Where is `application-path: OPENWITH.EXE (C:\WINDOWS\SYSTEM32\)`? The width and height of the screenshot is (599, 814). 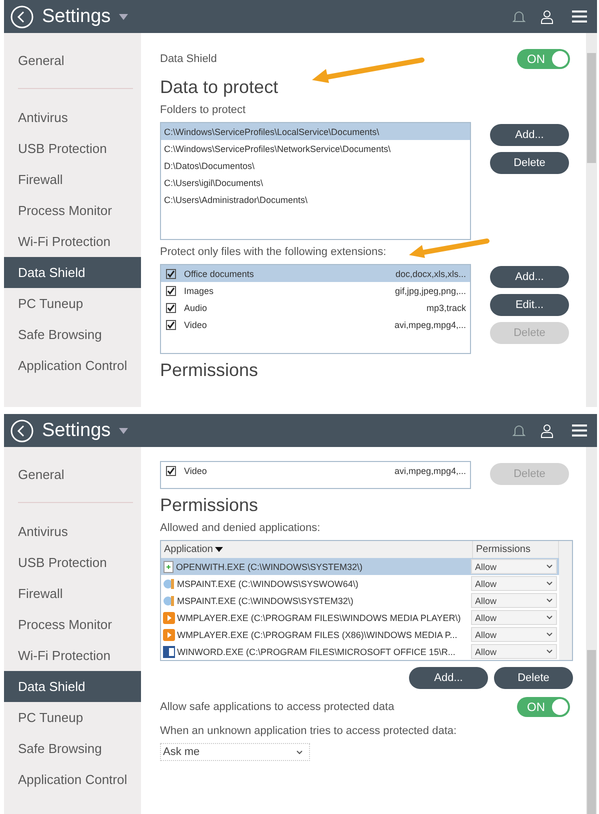
application-path: OPENWITH.EXE (C:\WINDOWS\SYSTEM32\) is located at coordinates (316, 566).